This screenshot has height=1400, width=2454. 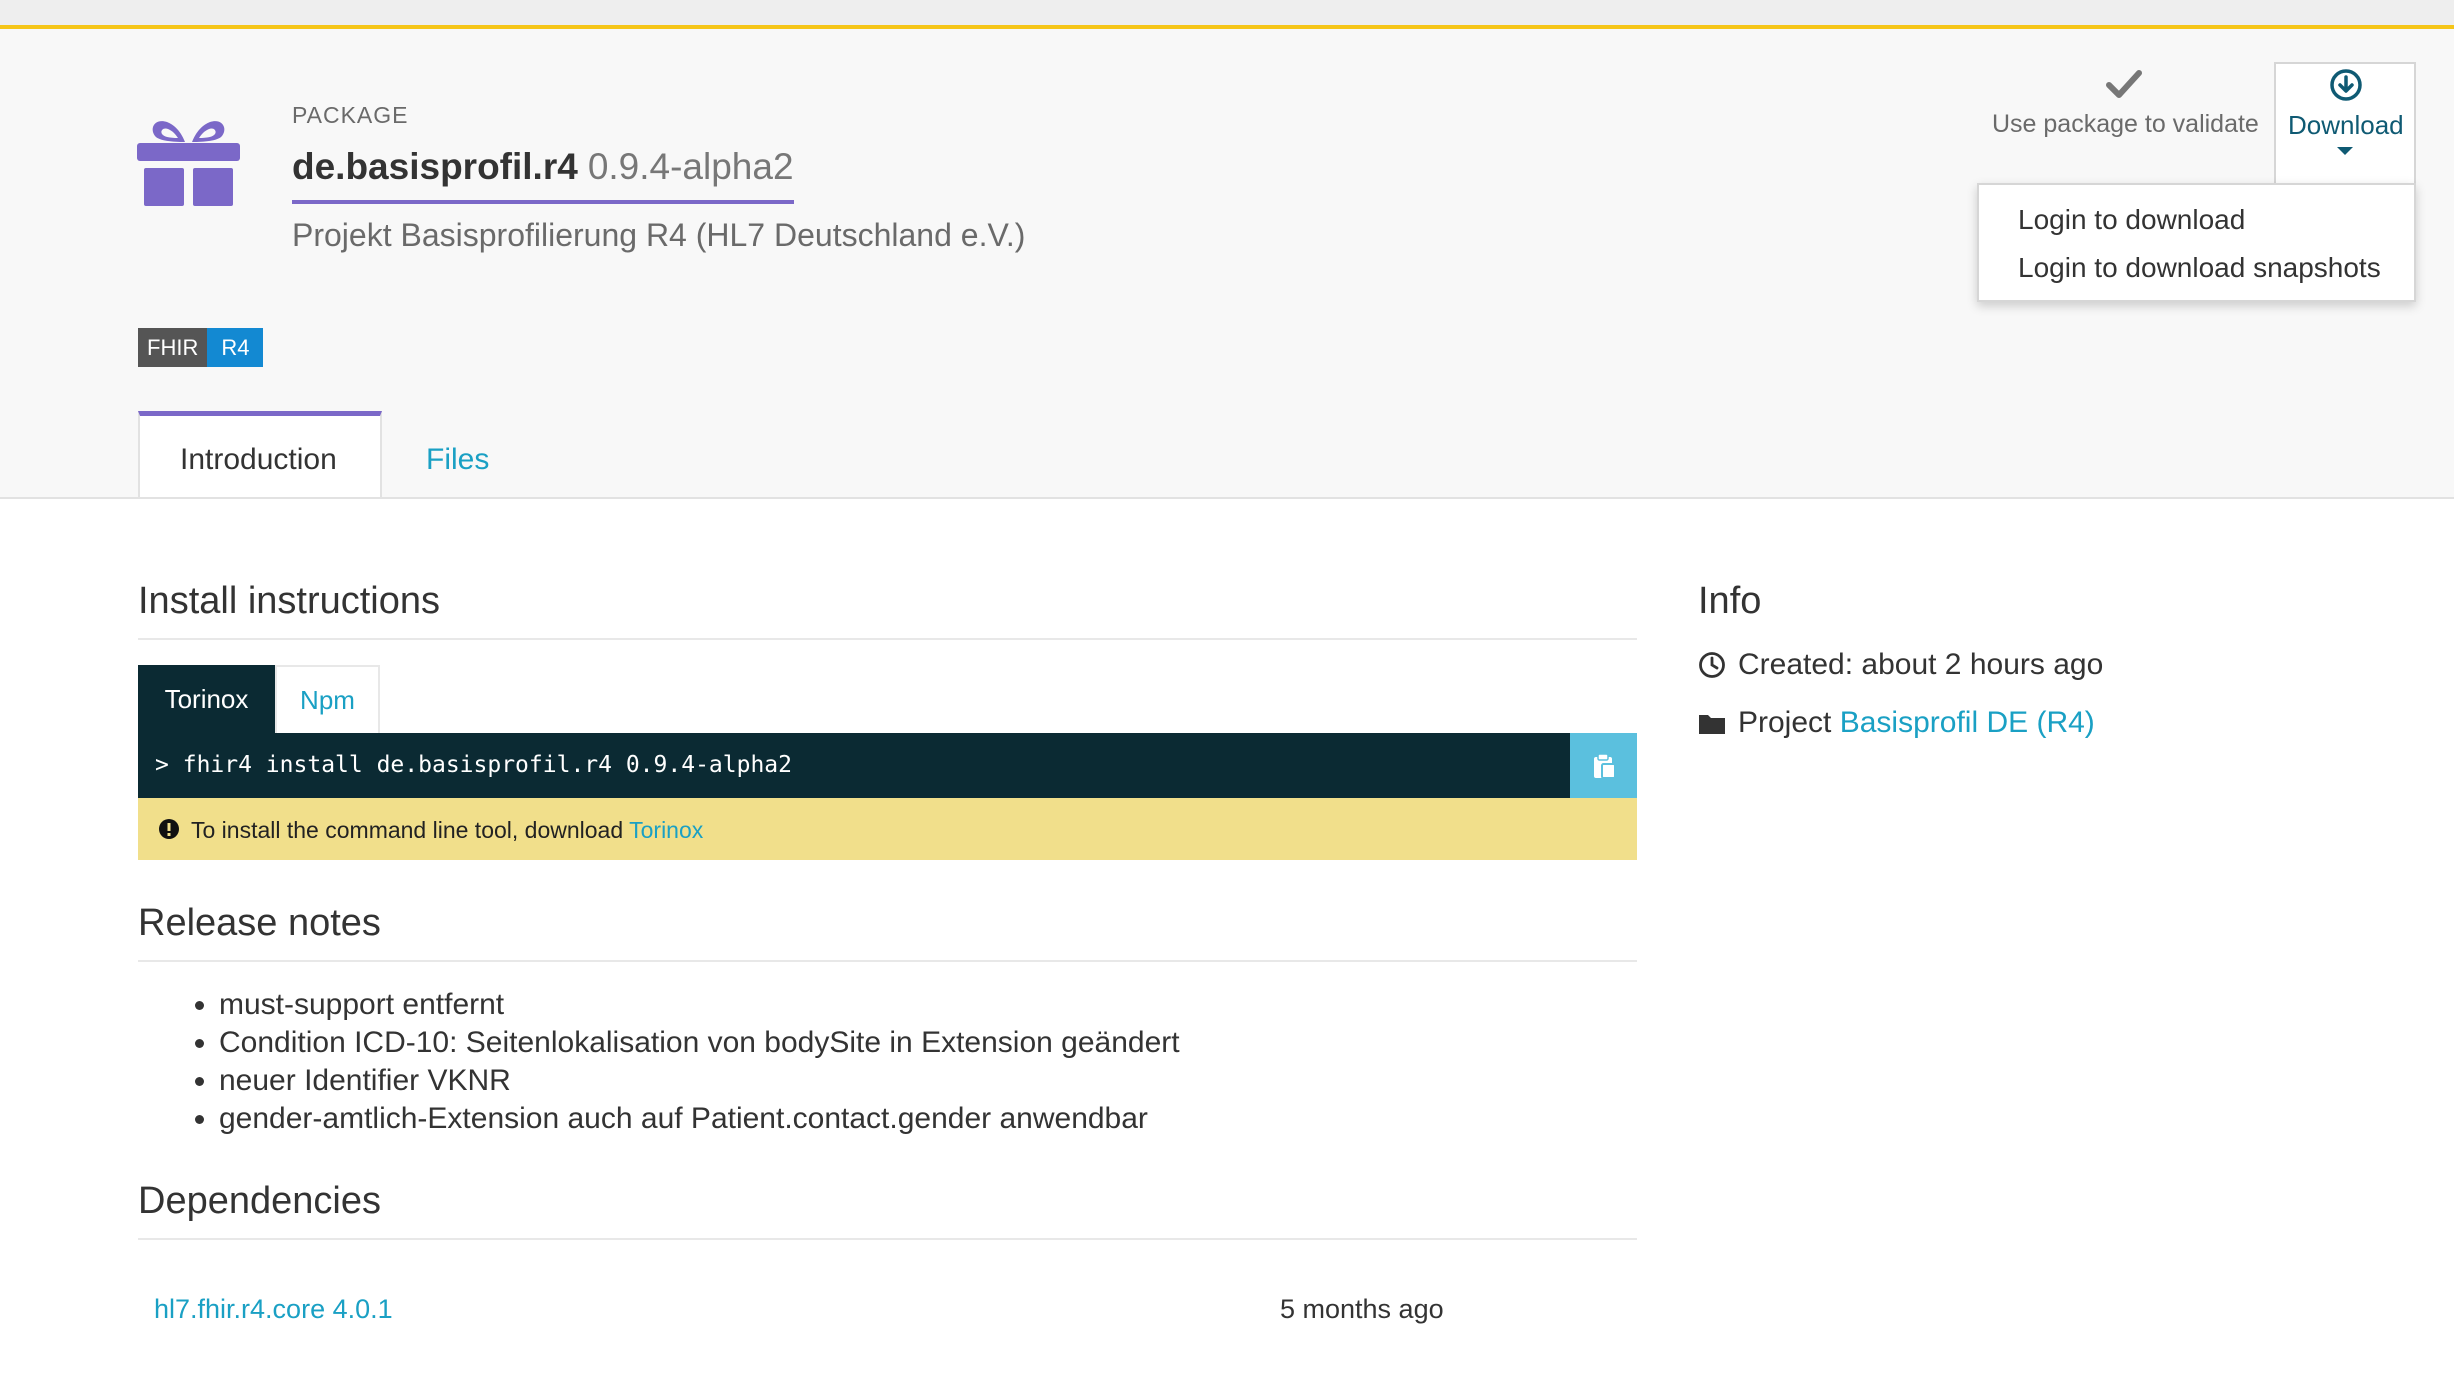 I want to click on install-tab-torinox: Torinox, so click(x=206, y=699).